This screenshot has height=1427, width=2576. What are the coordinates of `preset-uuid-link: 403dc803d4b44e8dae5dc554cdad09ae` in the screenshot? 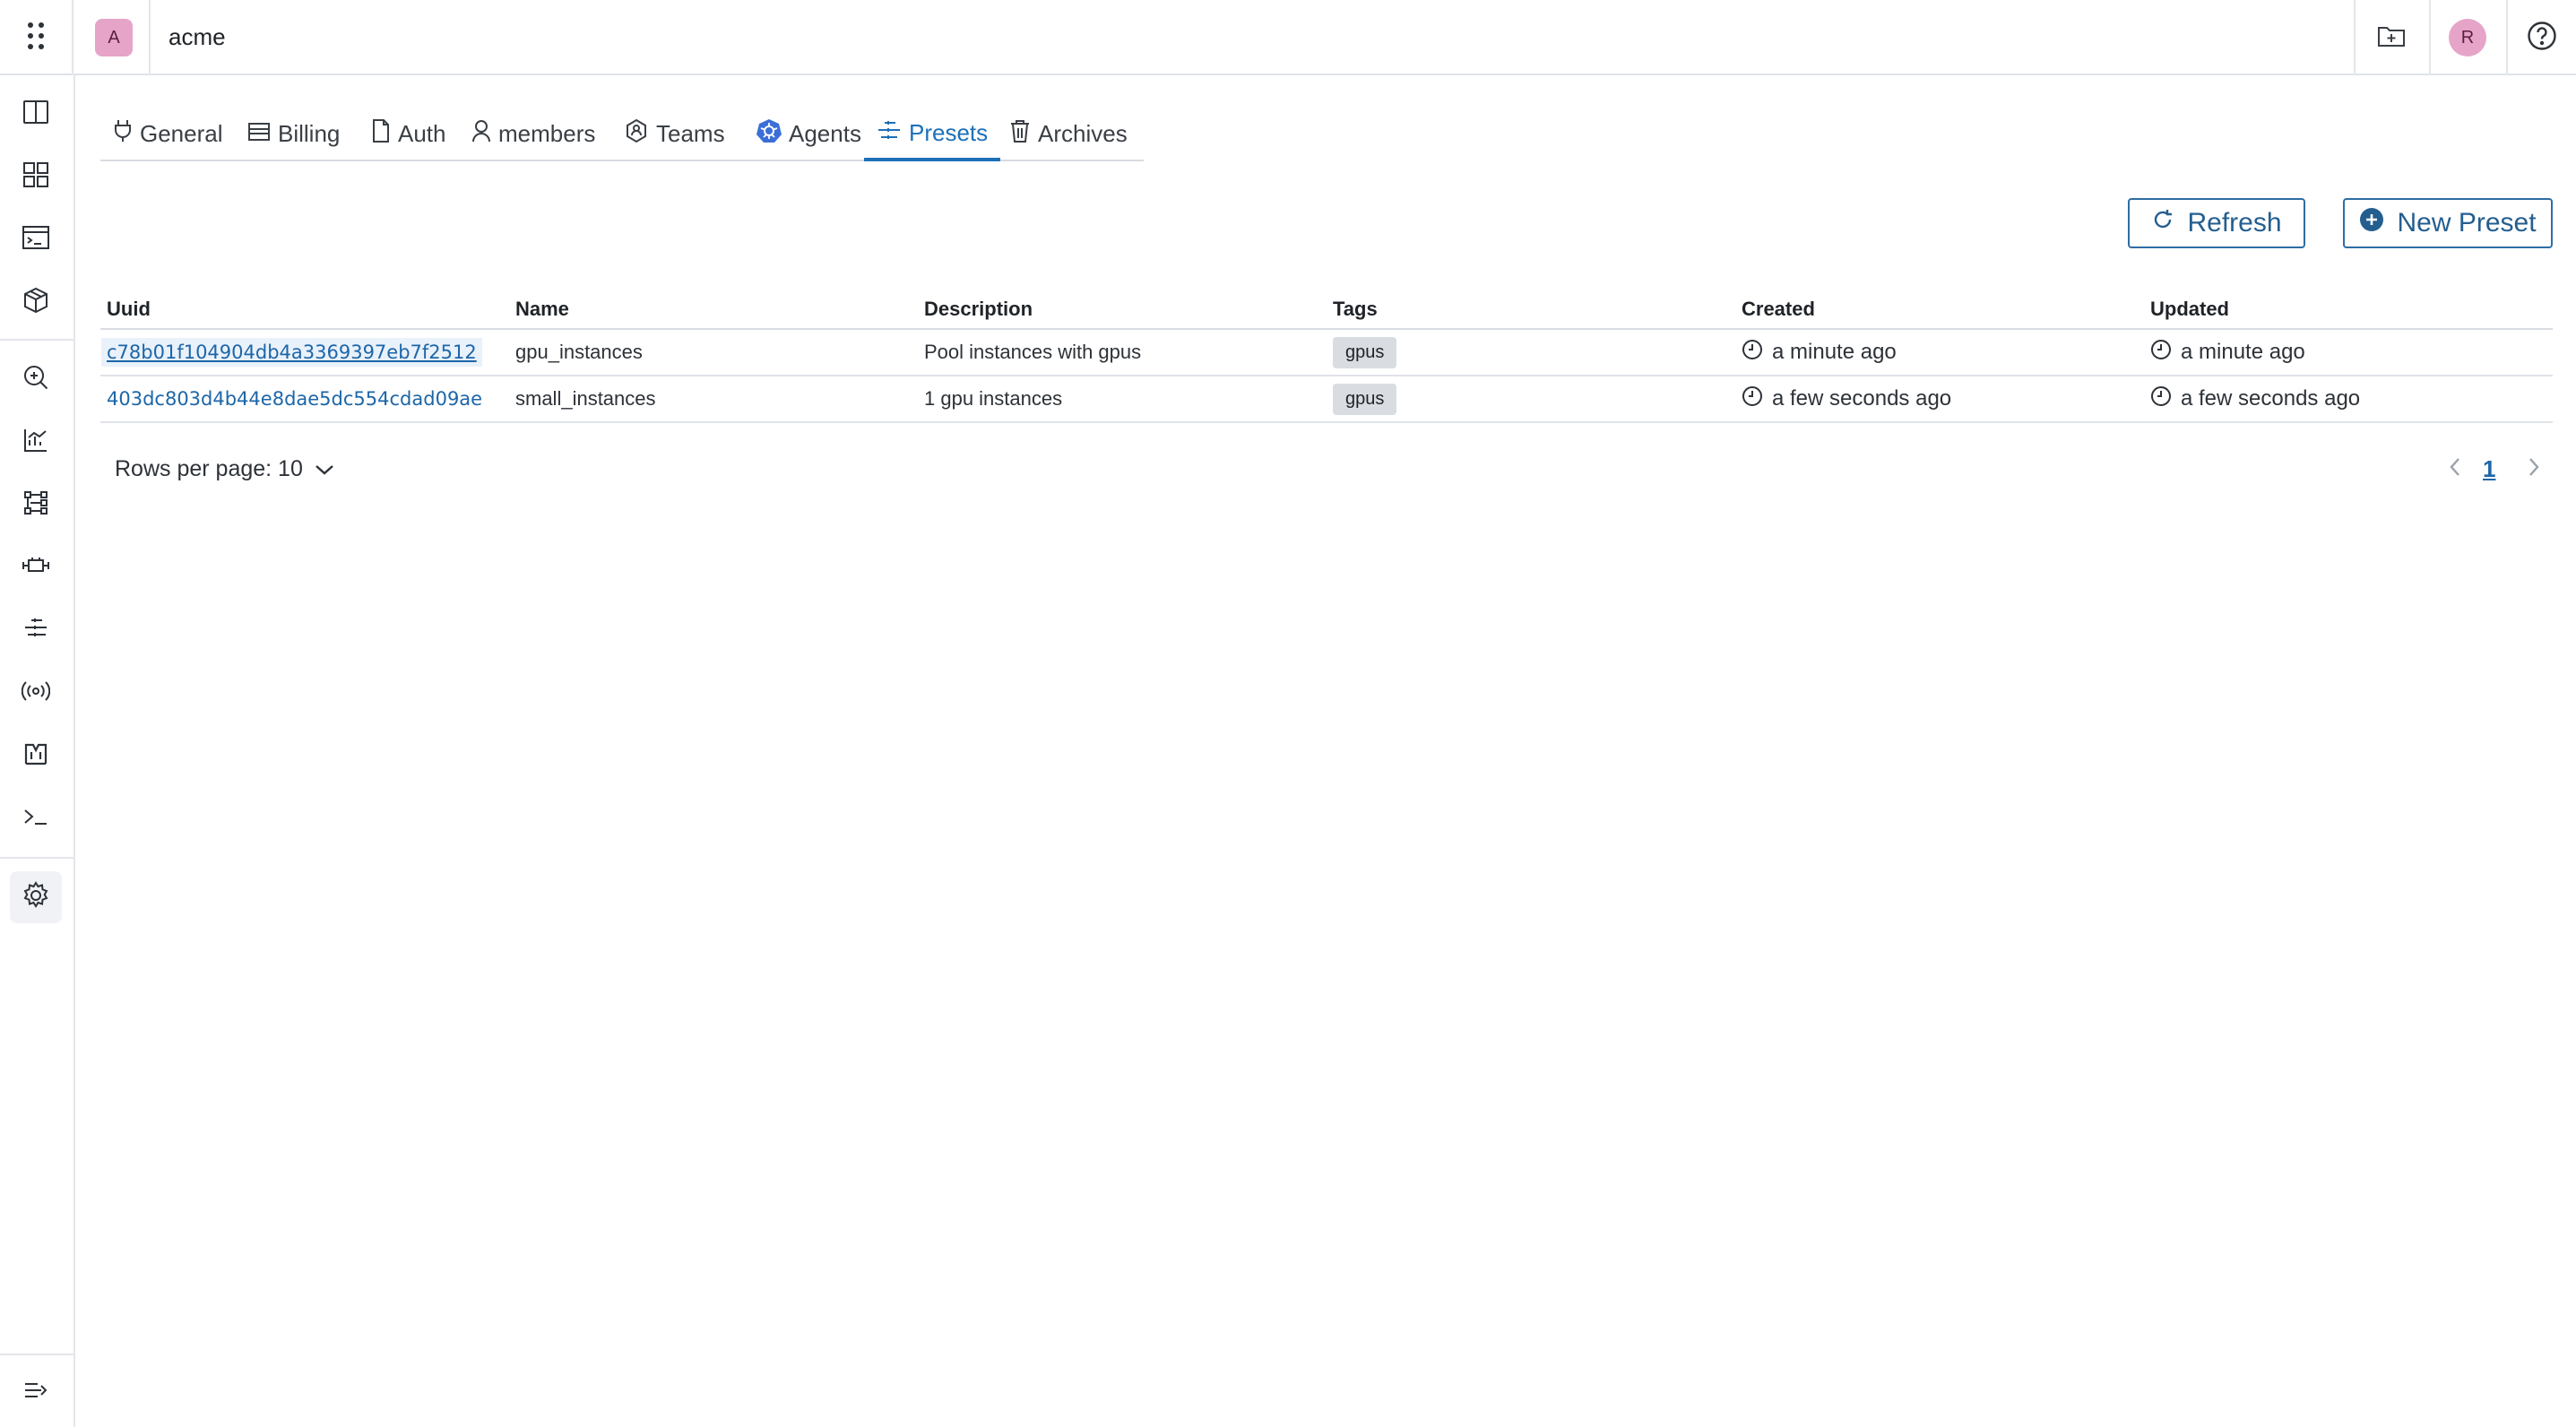 It's located at (294, 399).